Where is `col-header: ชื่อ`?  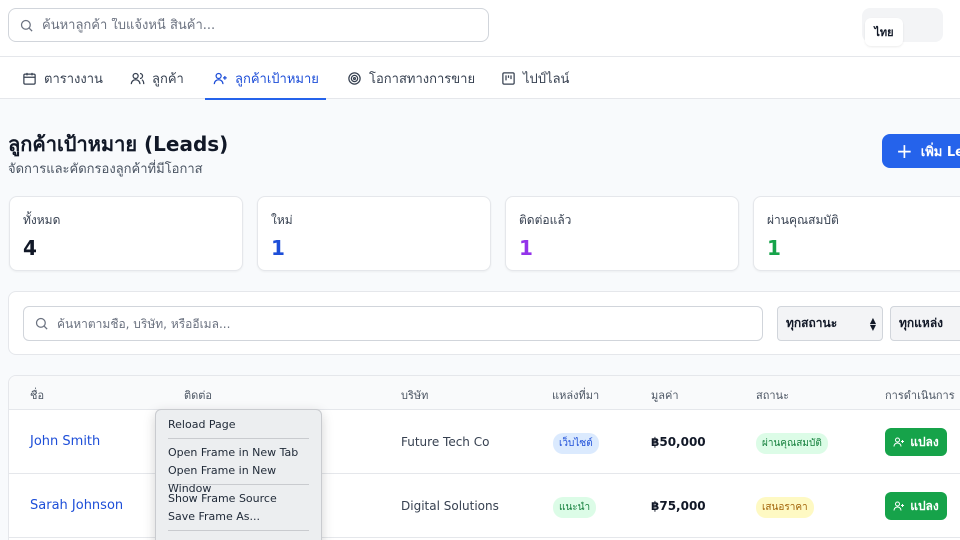 col-header: ชื่อ is located at coordinates (37, 395).